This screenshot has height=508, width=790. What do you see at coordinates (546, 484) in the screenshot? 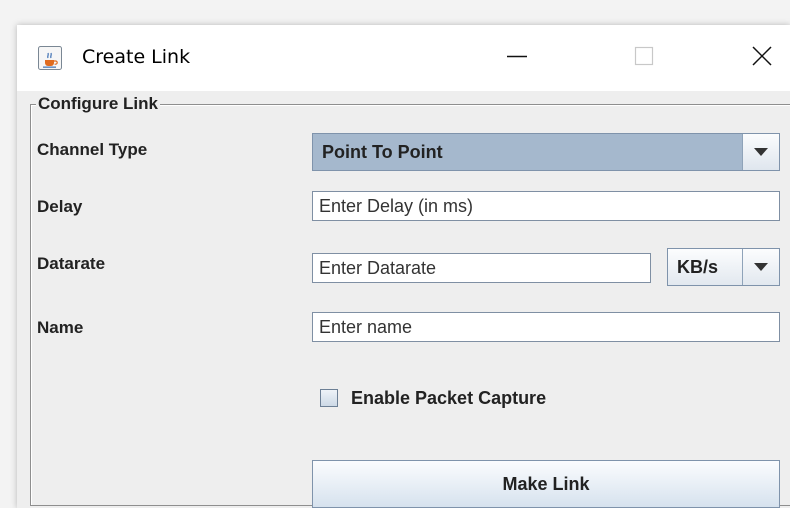
I see `make-link-button: Make Link` at bounding box center [546, 484].